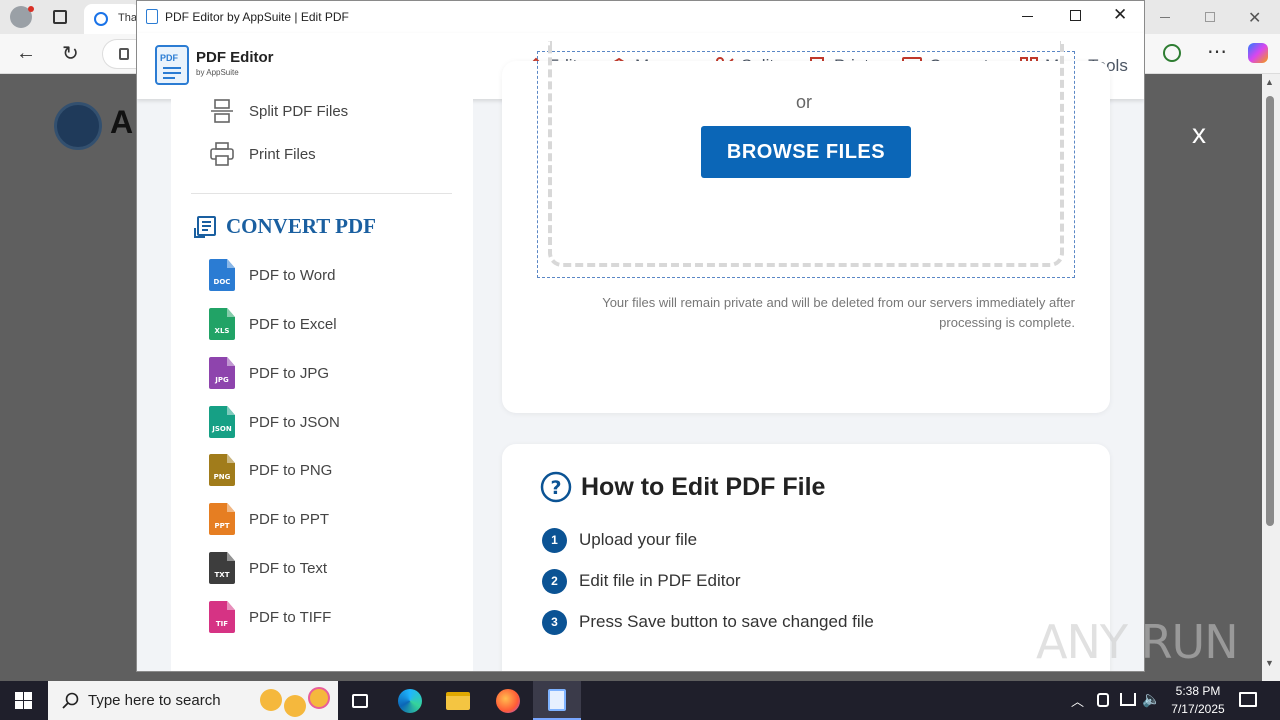  Describe the element at coordinates (508, 700) in the screenshot. I see `firefox-icon` at that location.